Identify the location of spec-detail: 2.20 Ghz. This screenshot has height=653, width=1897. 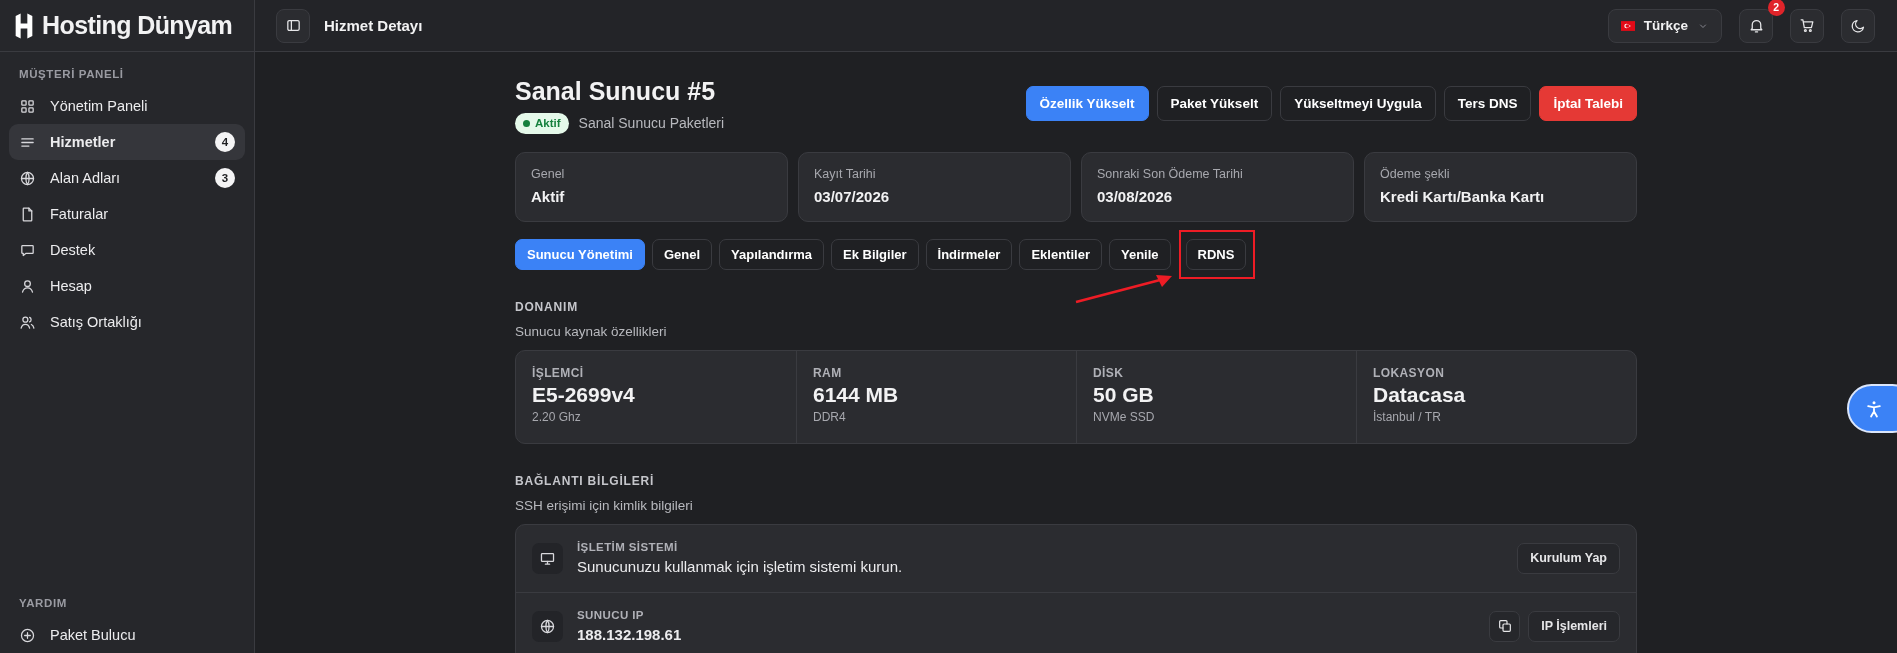
(557, 416).